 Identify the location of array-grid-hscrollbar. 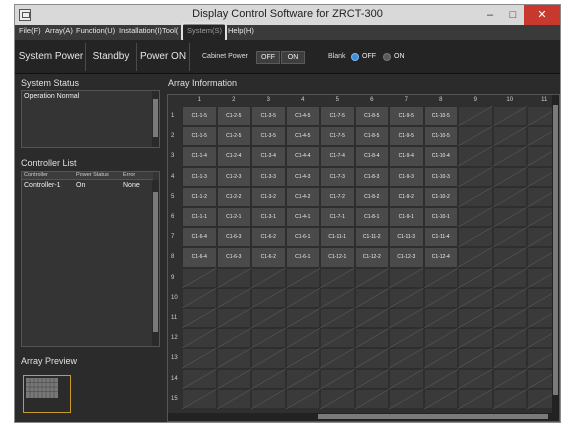
(363, 417).